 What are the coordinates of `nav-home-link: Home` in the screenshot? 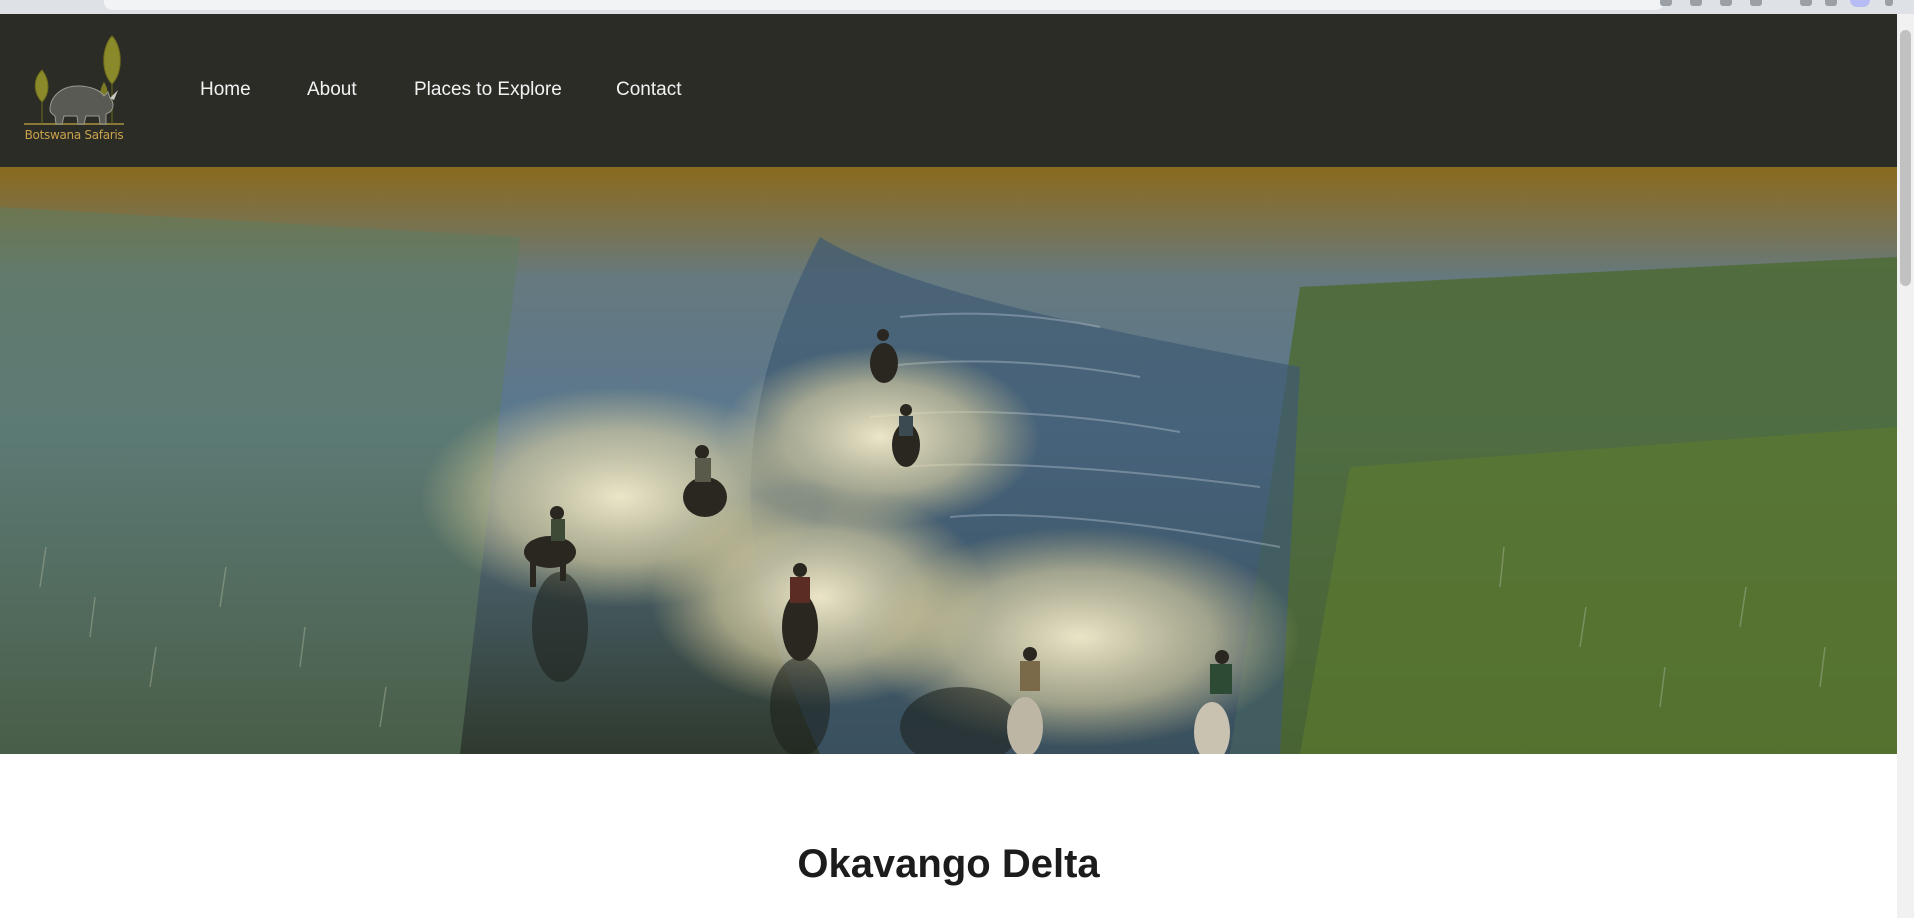 It's located at (225, 90).